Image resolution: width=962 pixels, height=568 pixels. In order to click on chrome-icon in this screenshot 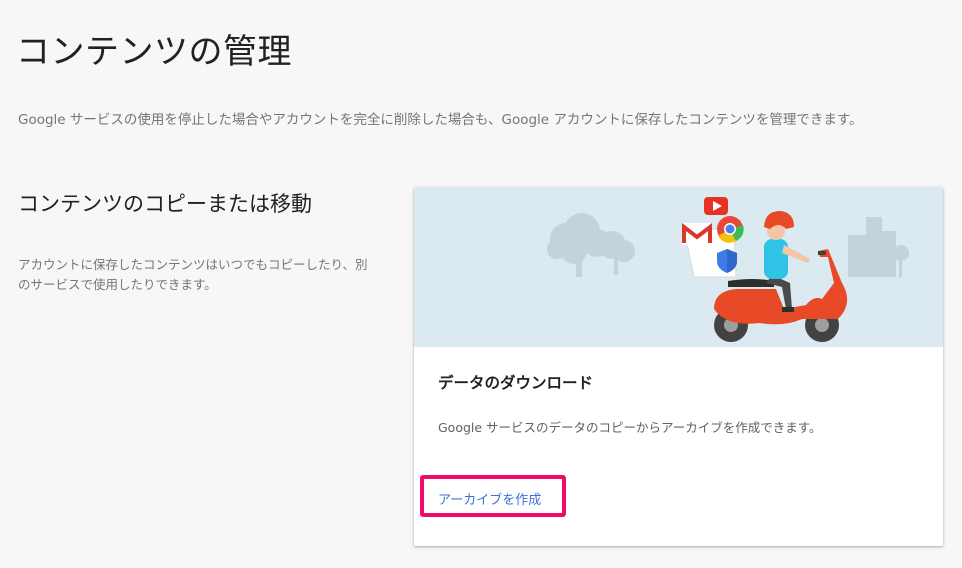, I will do `click(730, 229)`.